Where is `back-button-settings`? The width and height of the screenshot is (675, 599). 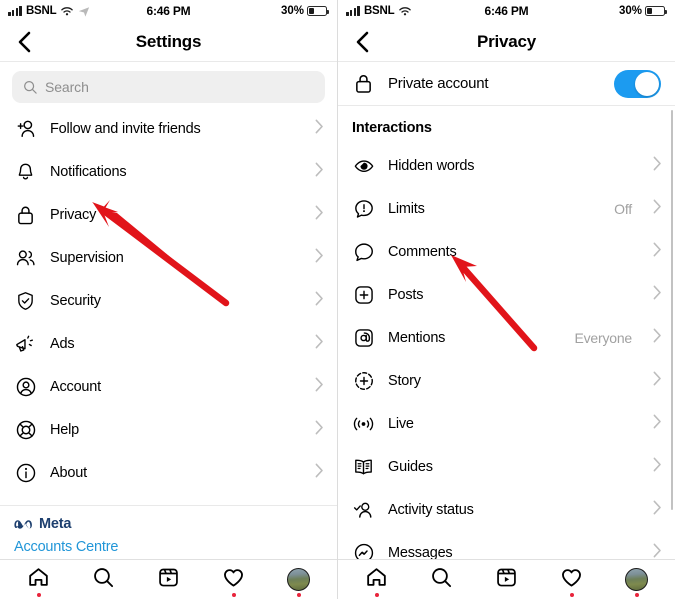 back-button-settings is located at coordinates (24, 41).